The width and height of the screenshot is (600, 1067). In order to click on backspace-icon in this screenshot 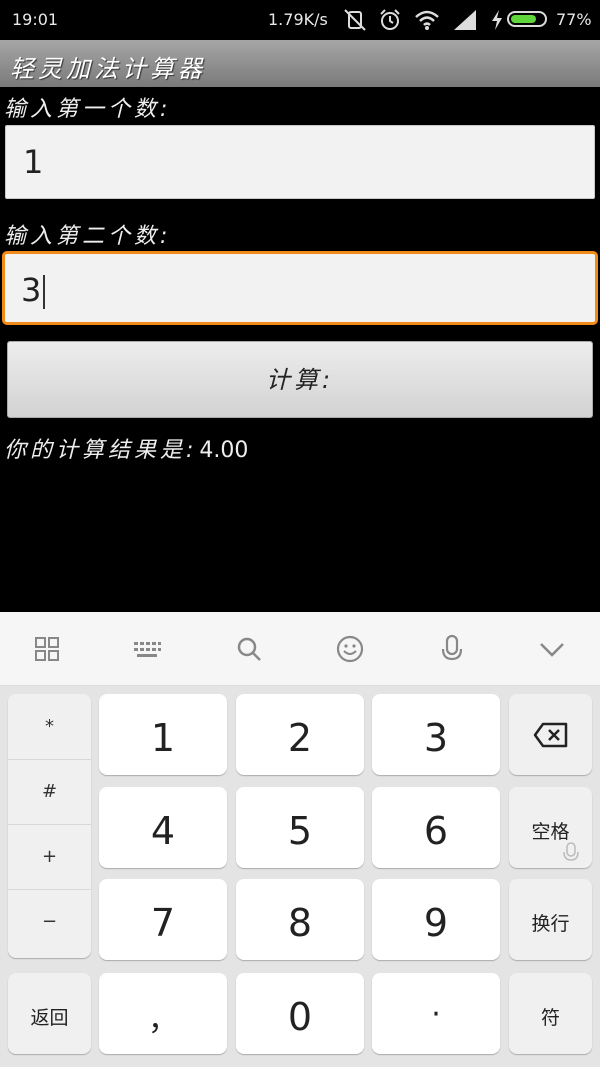, I will do `click(550, 735)`.